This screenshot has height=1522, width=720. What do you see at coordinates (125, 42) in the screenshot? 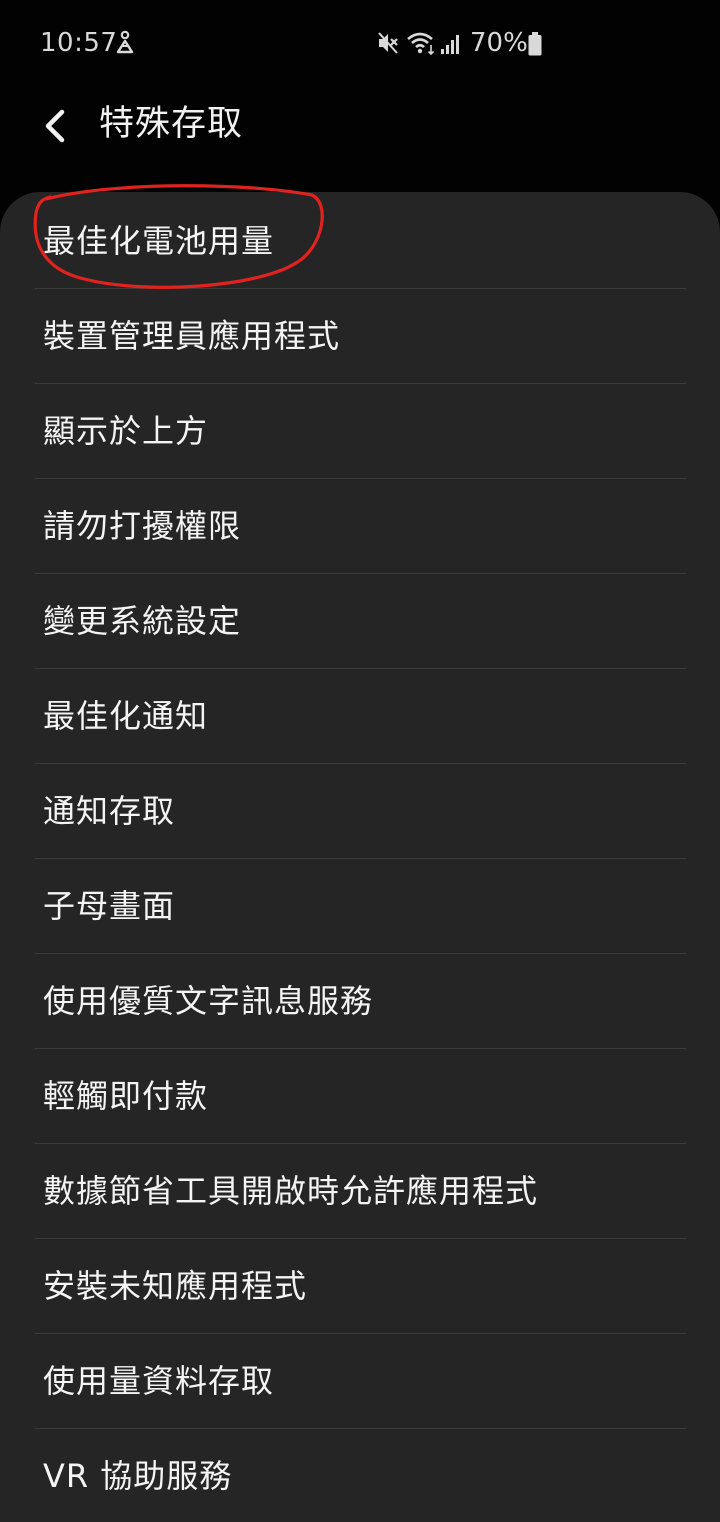
I see `notification-icon` at bounding box center [125, 42].